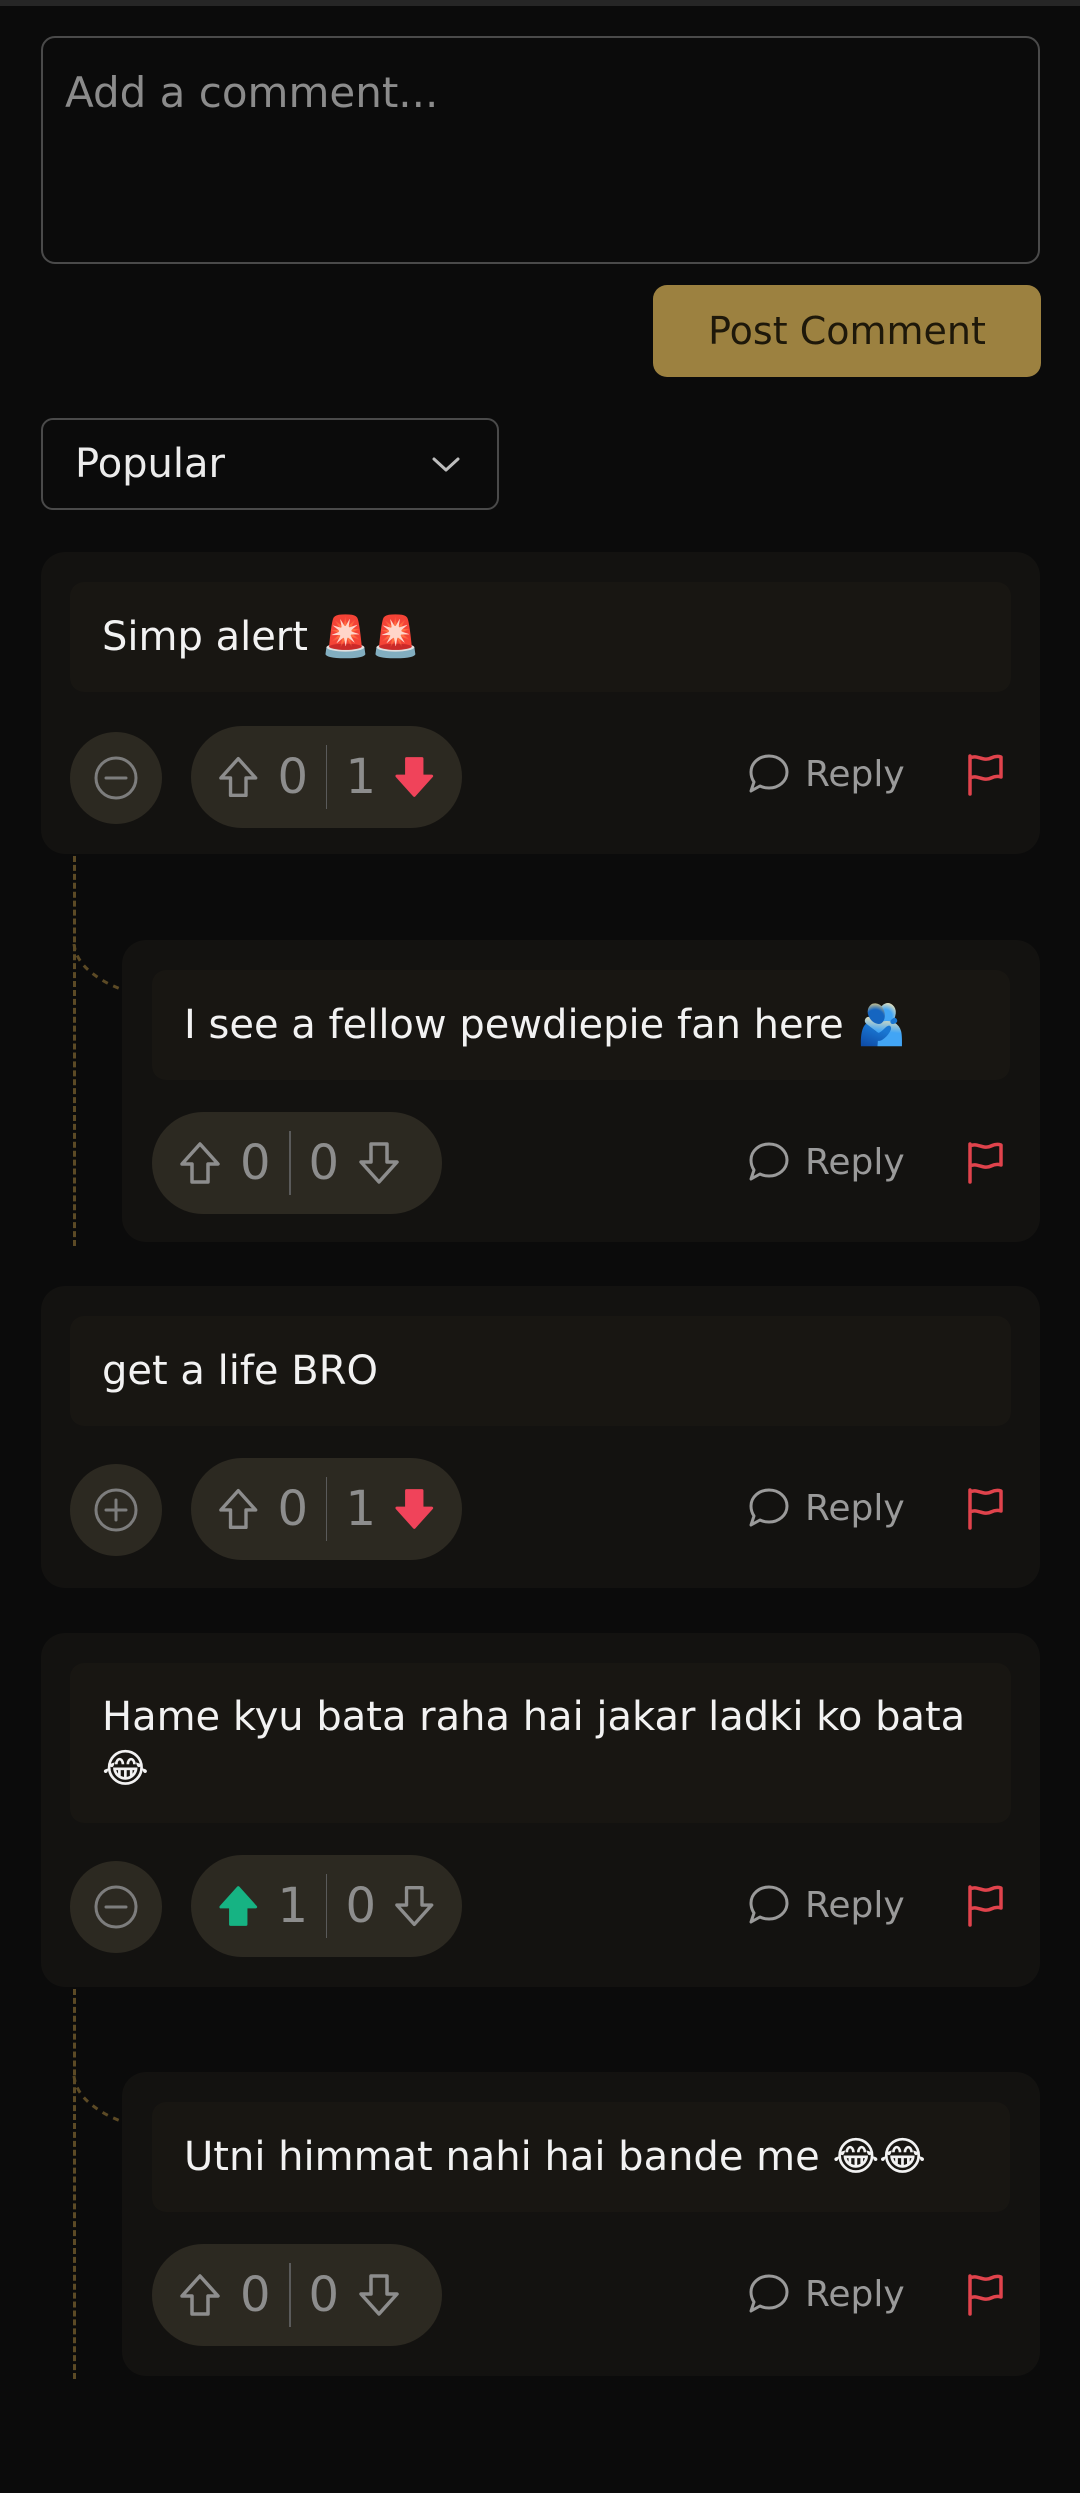 The image size is (1080, 2493). I want to click on vote-controls: 1 0, so click(326, 1906).